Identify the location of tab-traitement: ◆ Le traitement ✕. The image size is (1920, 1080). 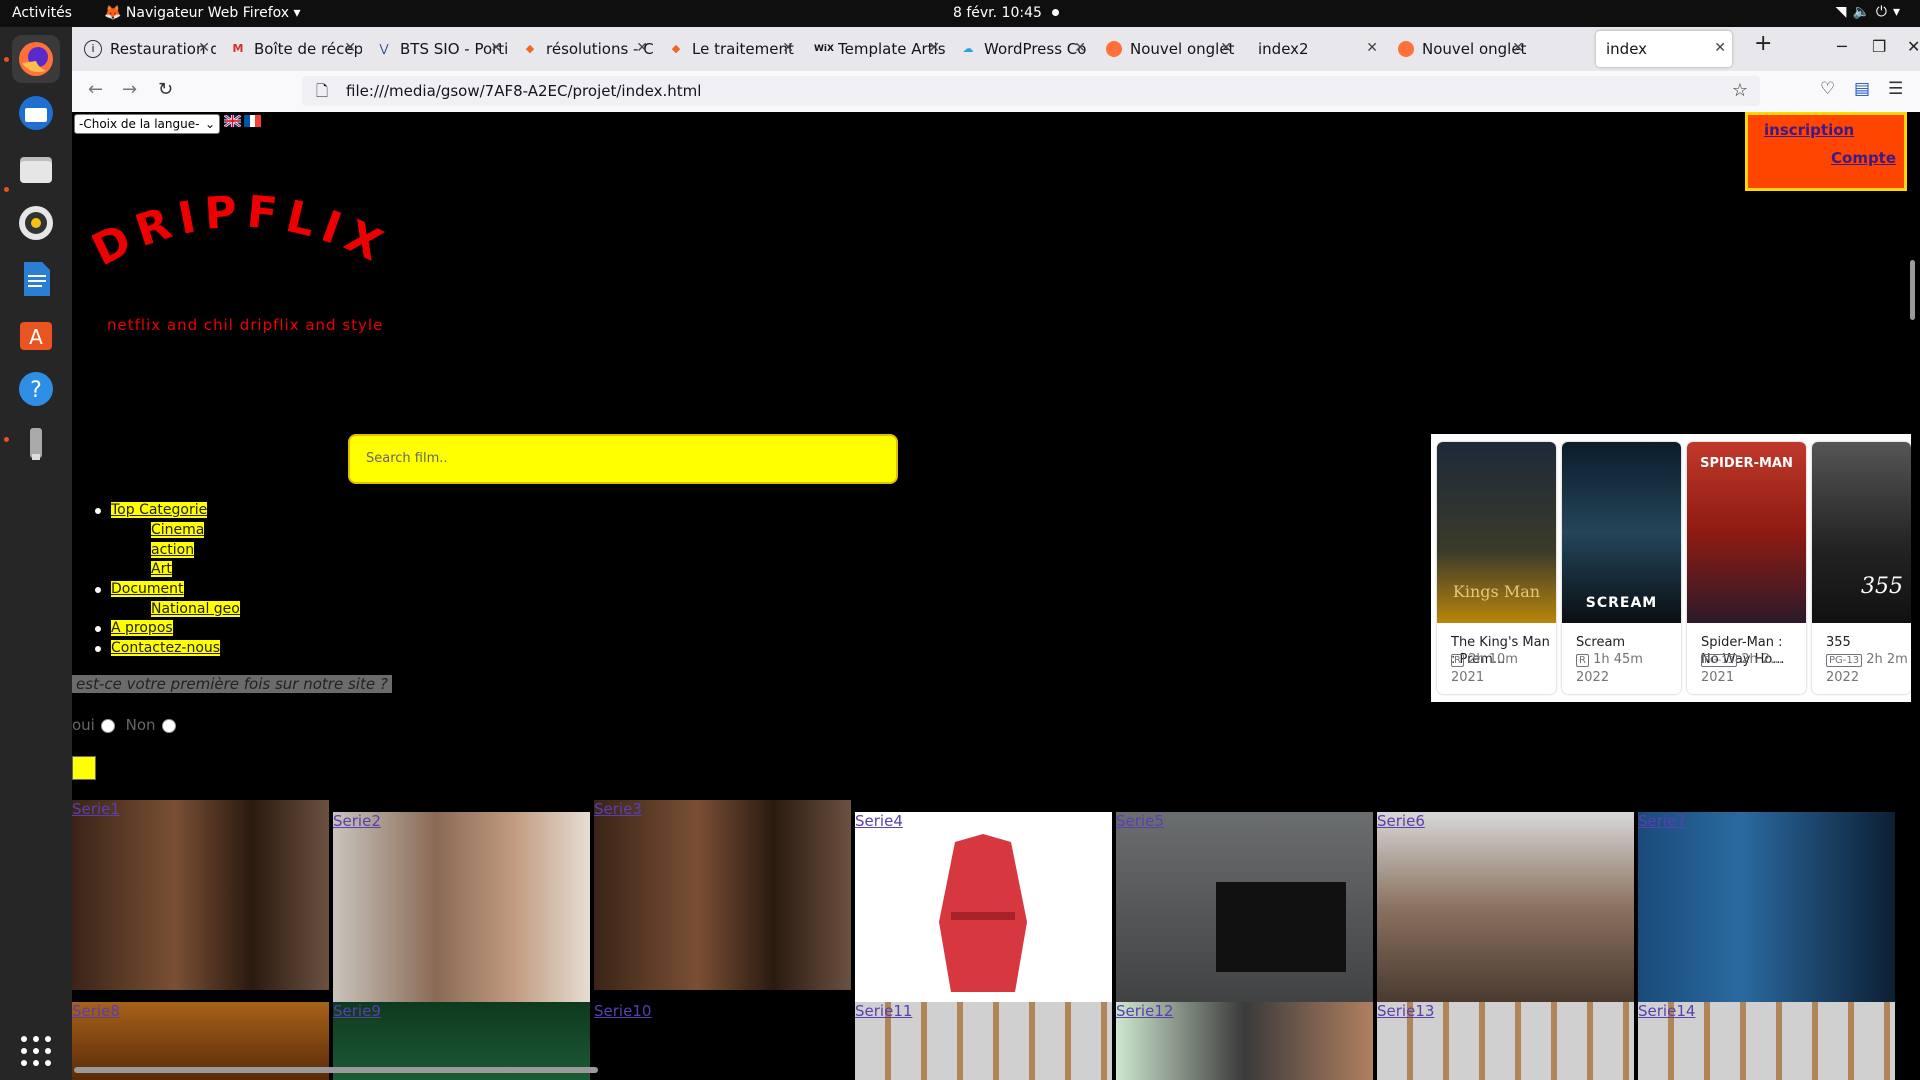
(730, 49).